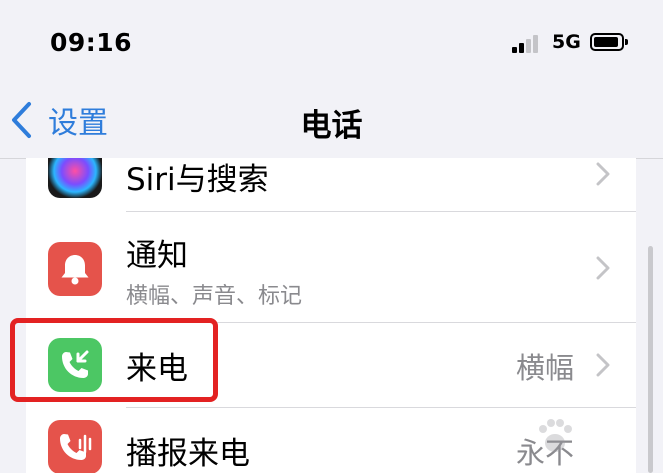 The image size is (663, 473). I want to click on signal-icon, so click(527, 43).